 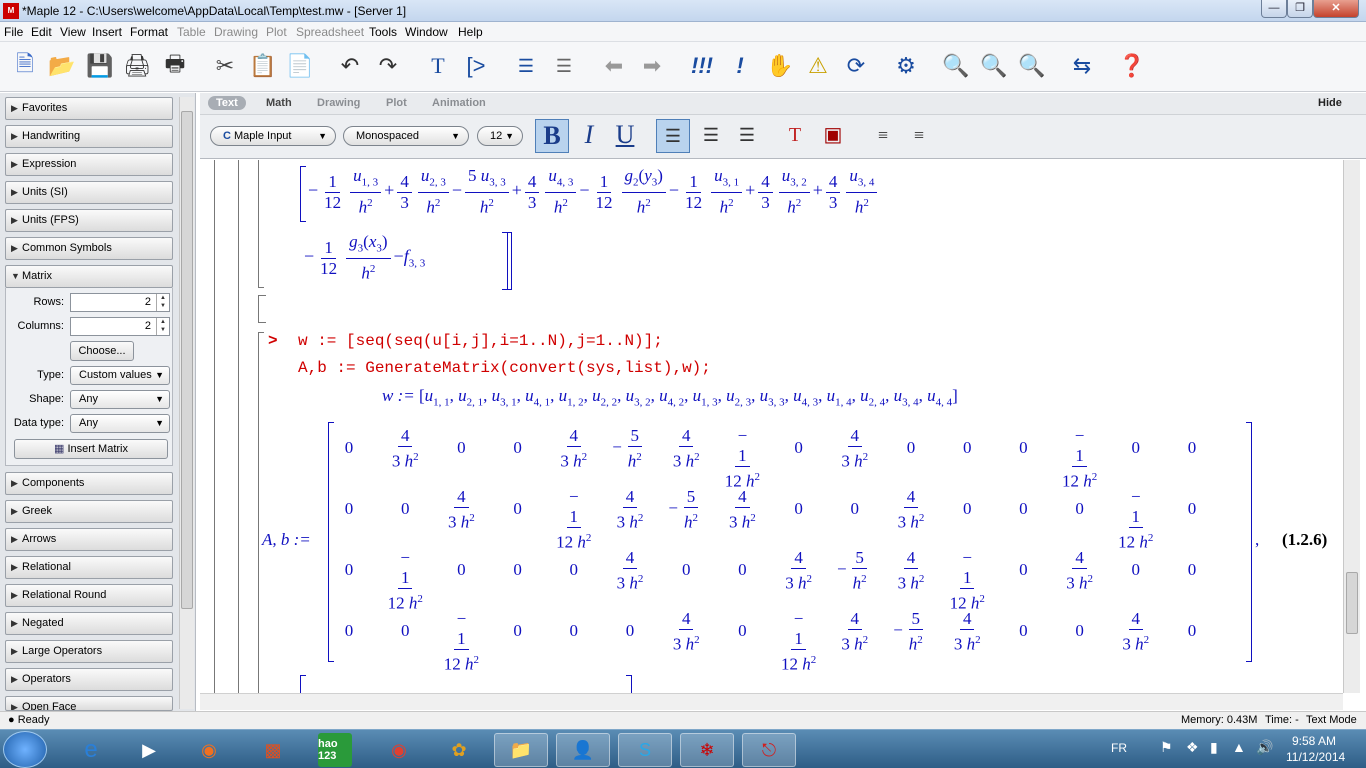 What do you see at coordinates (89, 679) in the screenshot?
I see `palette-operators: ▶ Operators` at bounding box center [89, 679].